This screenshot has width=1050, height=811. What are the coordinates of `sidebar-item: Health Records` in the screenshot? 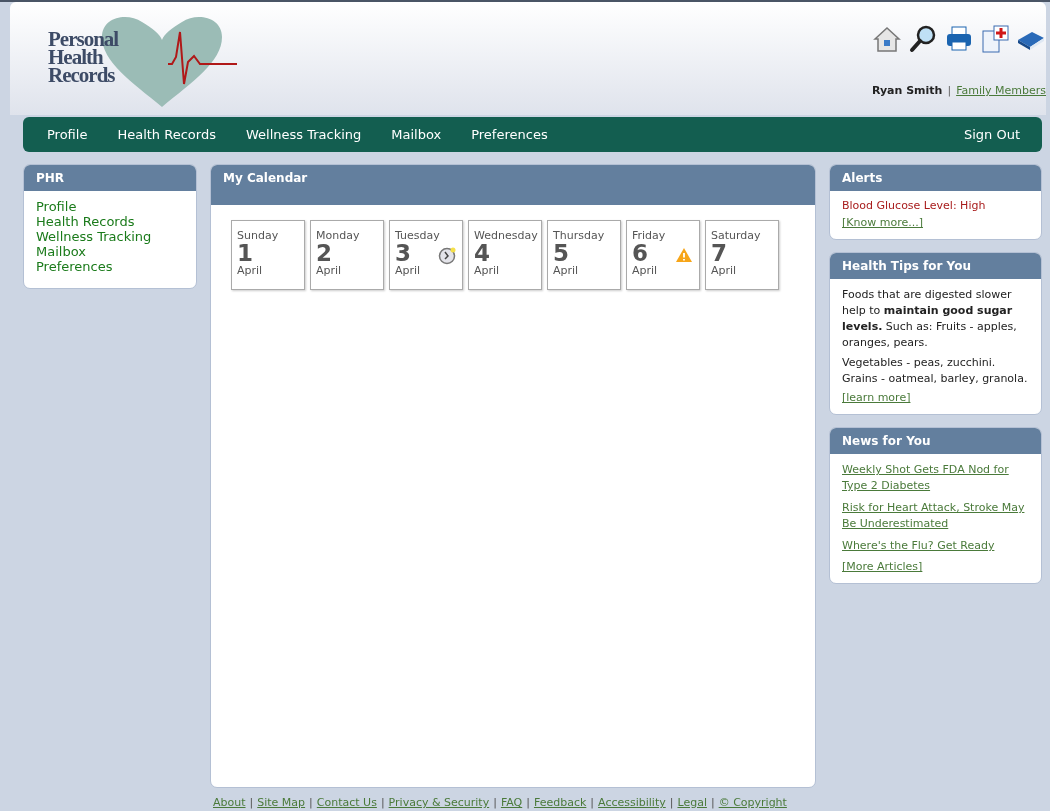 It's located at (116, 221).